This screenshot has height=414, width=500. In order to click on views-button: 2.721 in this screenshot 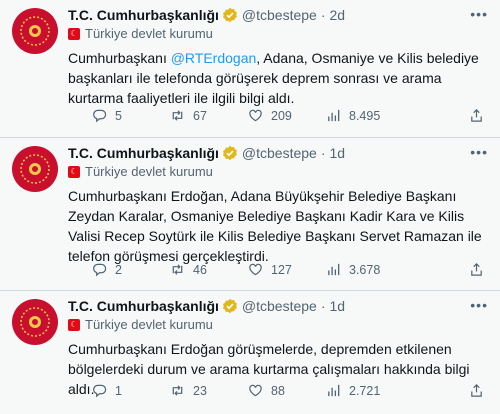, I will do `click(365, 390)`.